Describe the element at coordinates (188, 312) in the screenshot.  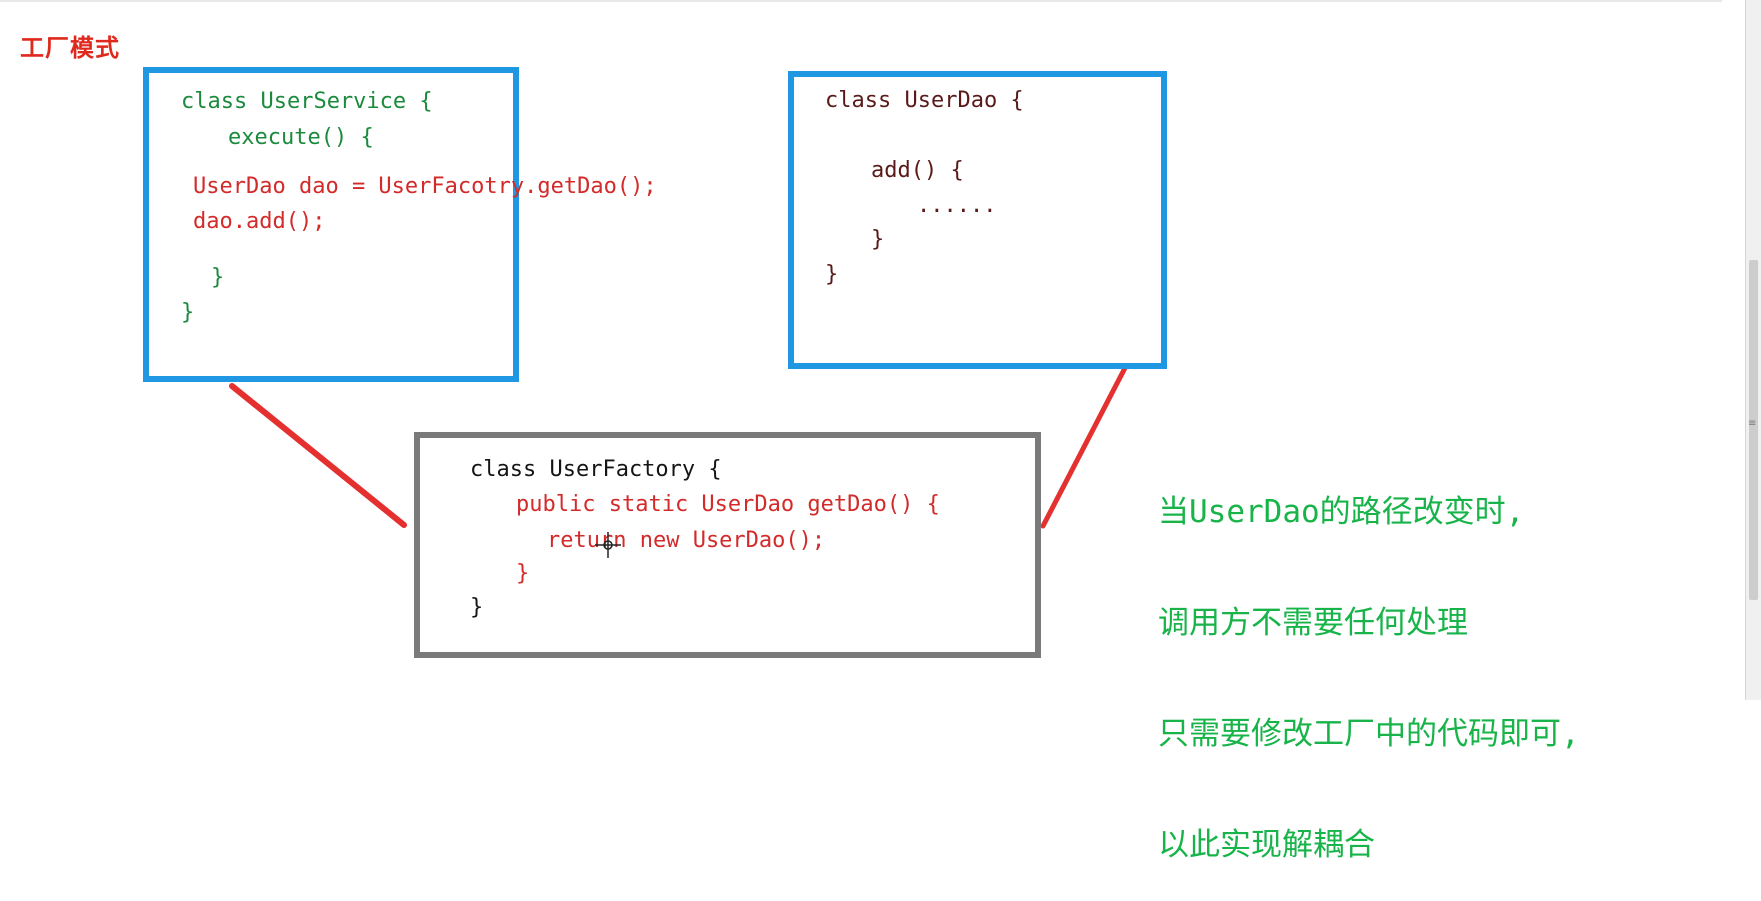
I see `user-service-class-close: }` at that location.